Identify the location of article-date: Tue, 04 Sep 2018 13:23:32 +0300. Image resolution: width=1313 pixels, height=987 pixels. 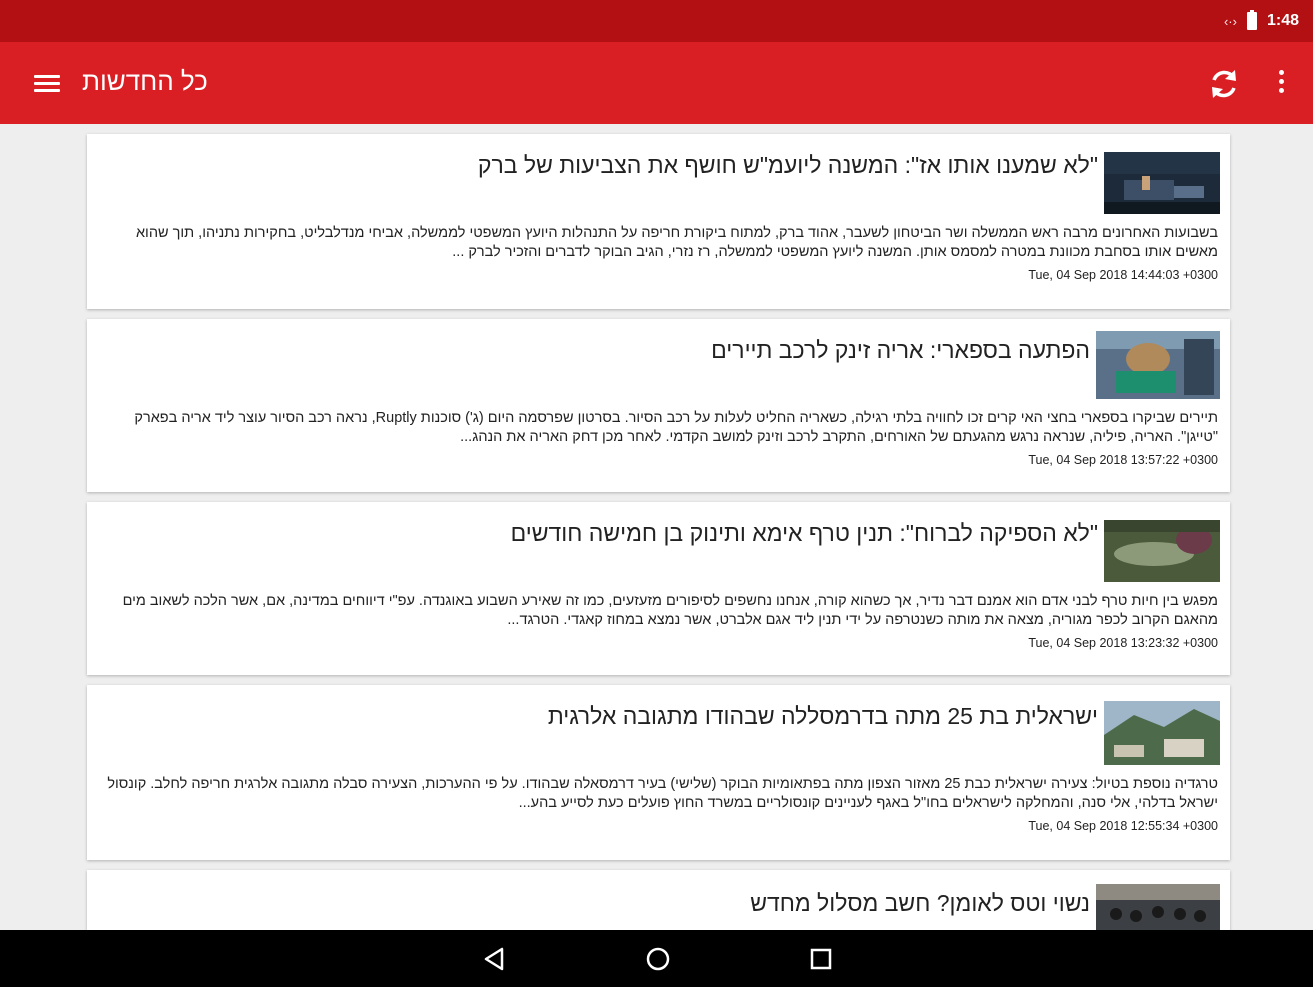
(1123, 643).